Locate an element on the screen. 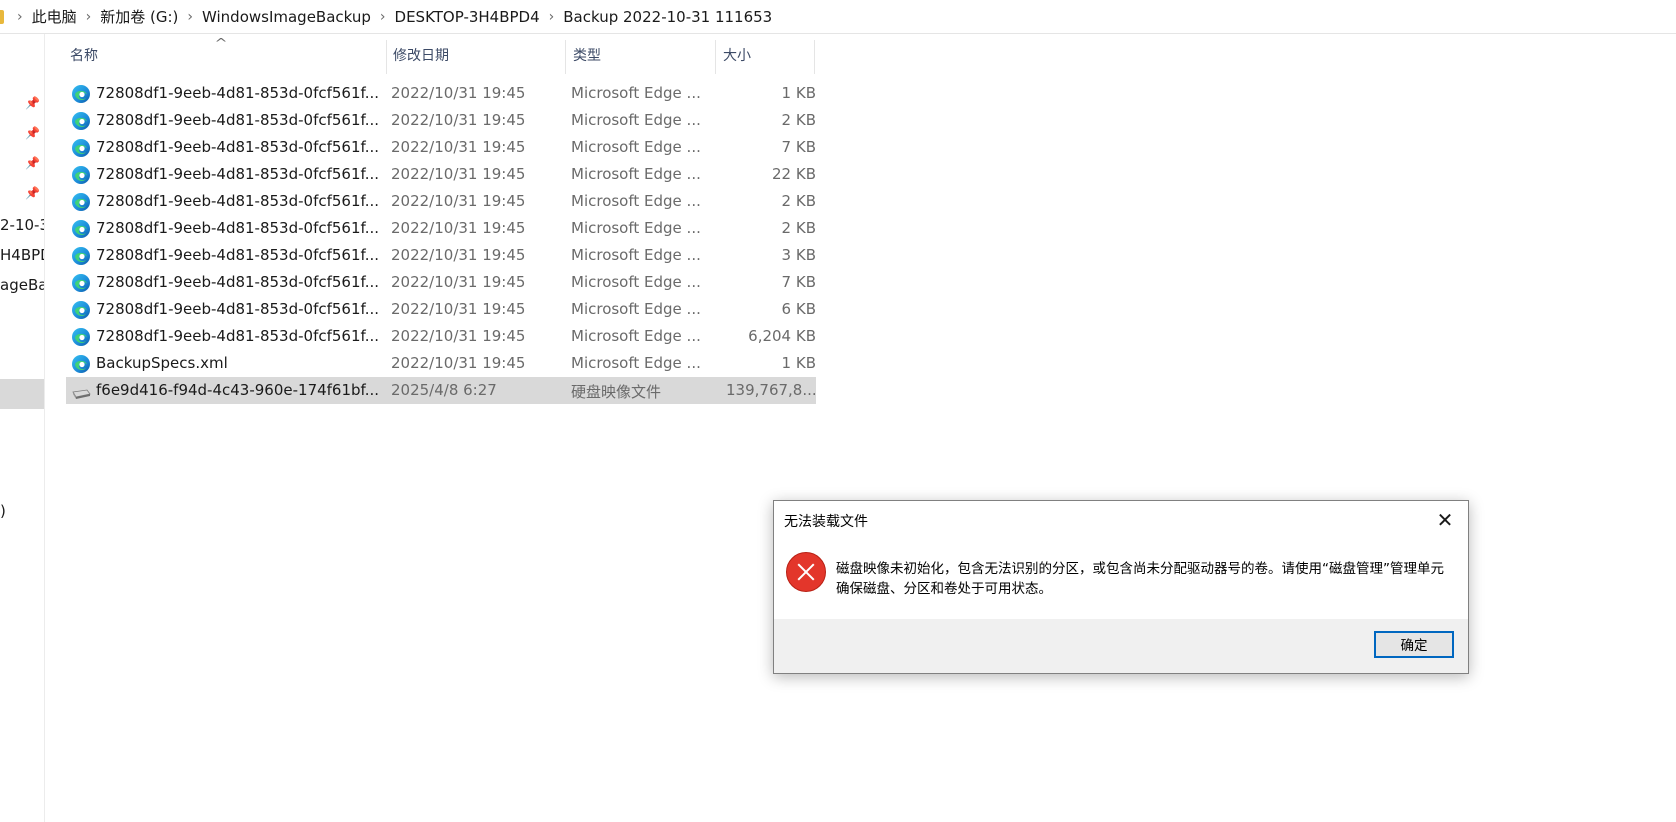 This screenshot has height=822, width=1676. column-name: 名称 is located at coordinates (84, 56).